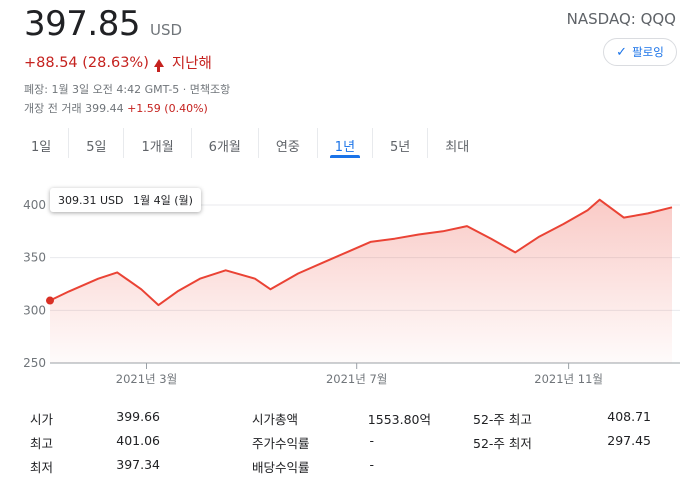  What do you see at coordinates (34, 310) in the screenshot?
I see `y-tick-label: 300` at bounding box center [34, 310].